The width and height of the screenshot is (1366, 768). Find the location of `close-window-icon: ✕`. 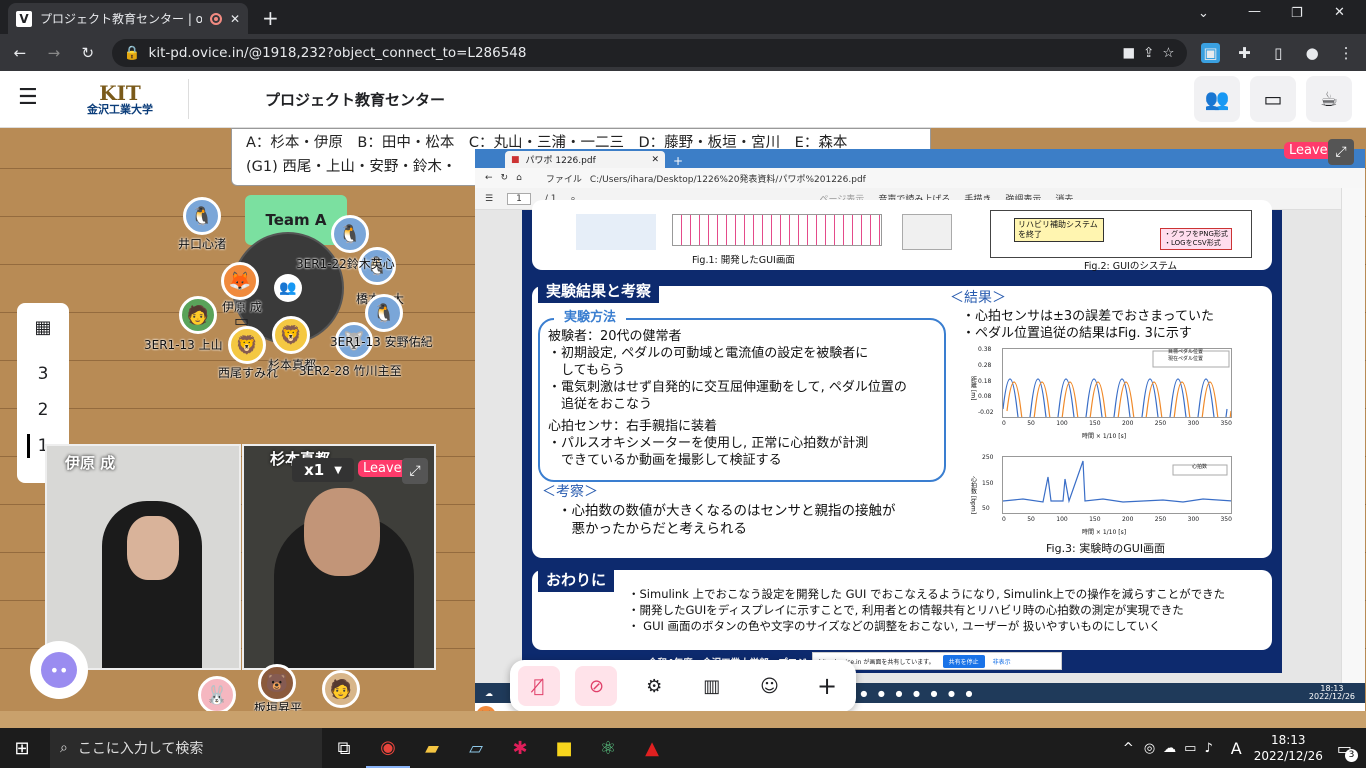

close-window-icon: ✕ is located at coordinates (1339, 12).